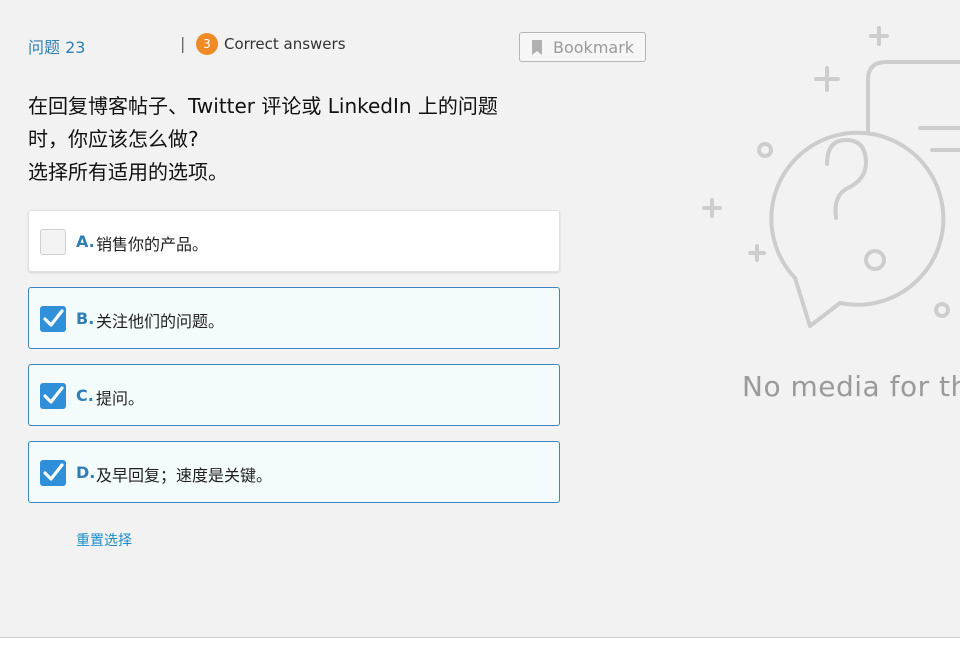  Describe the element at coordinates (85, 318) in the screenshot. I see `option-letter: B.` at that location.